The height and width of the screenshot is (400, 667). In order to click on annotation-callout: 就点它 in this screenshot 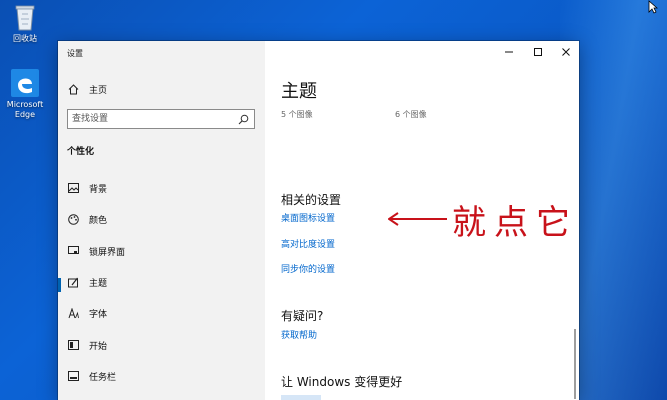, I will do `click(483, 221)`.